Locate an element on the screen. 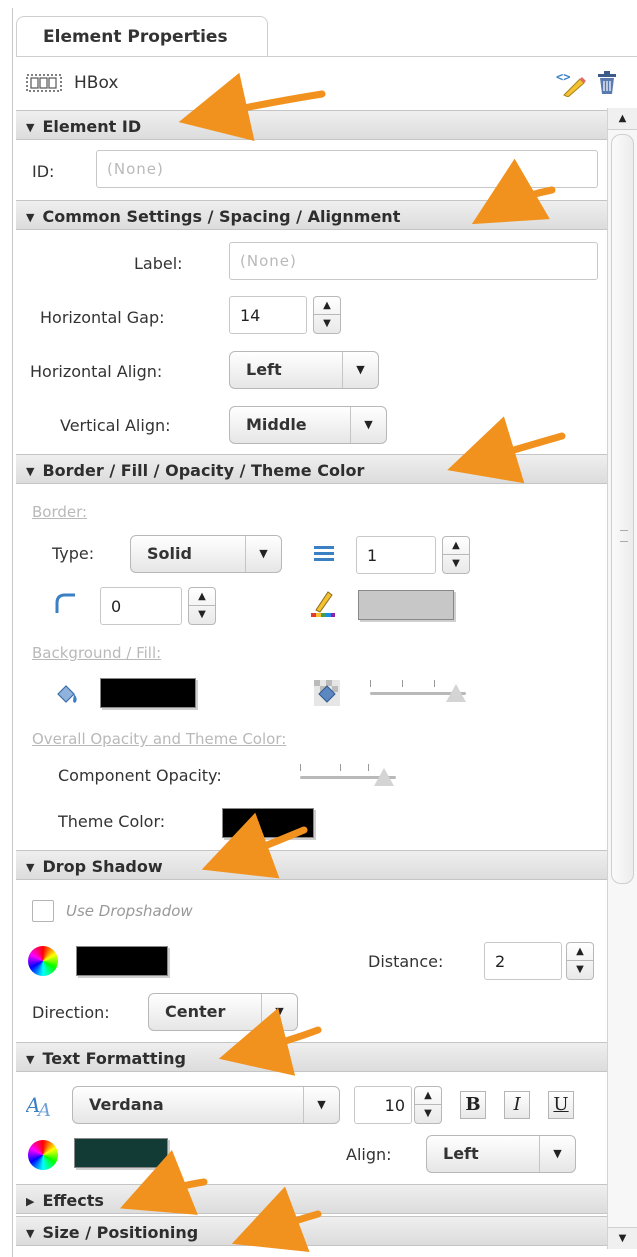 This screenshot has height=1257, width=637. corner-radius-input: 0 is located at coordinates (141, 606).